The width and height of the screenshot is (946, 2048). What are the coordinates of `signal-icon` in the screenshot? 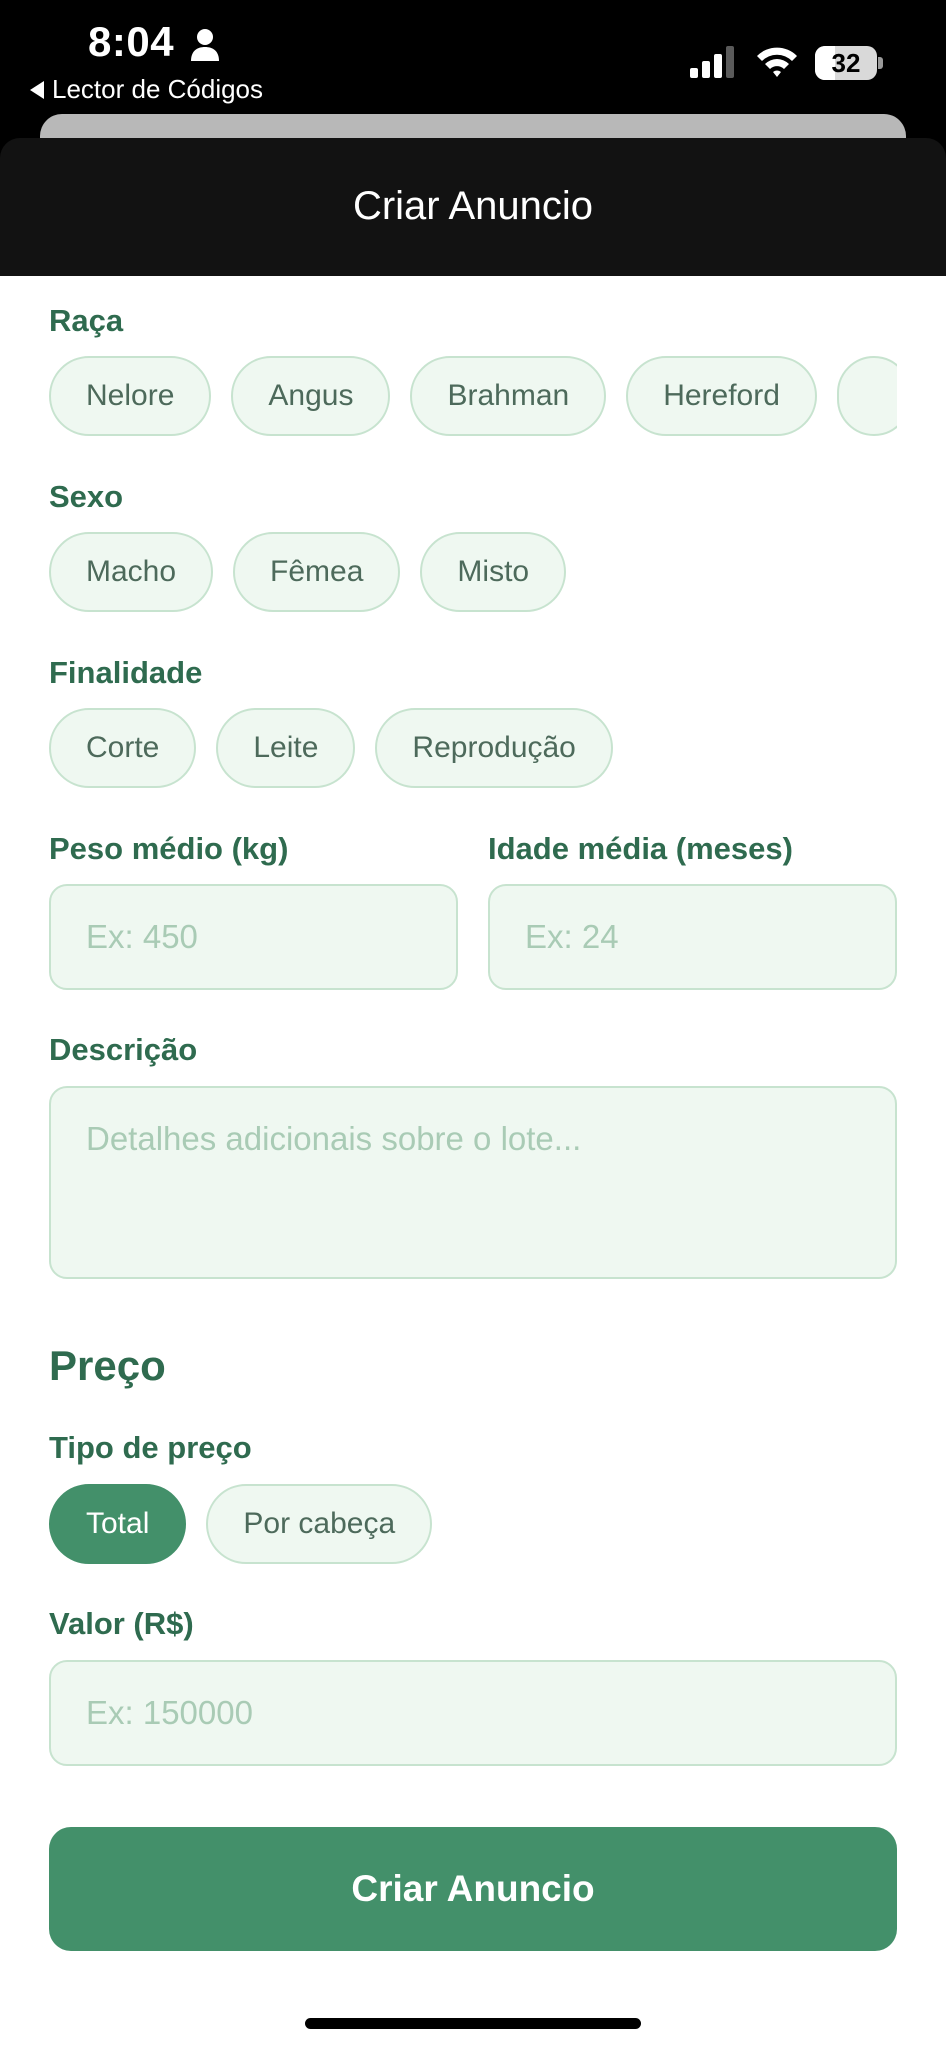 It's located at (712, 62).